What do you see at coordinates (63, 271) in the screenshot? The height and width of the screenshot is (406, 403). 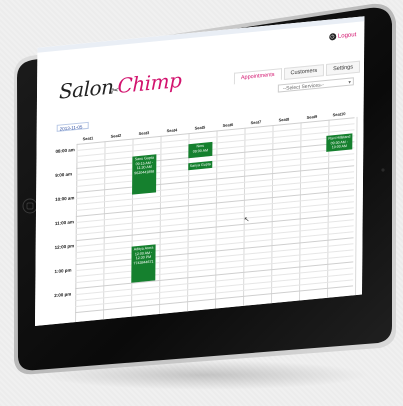 I see `time-label: 1:00 pm` at bounding box center [63, 271].